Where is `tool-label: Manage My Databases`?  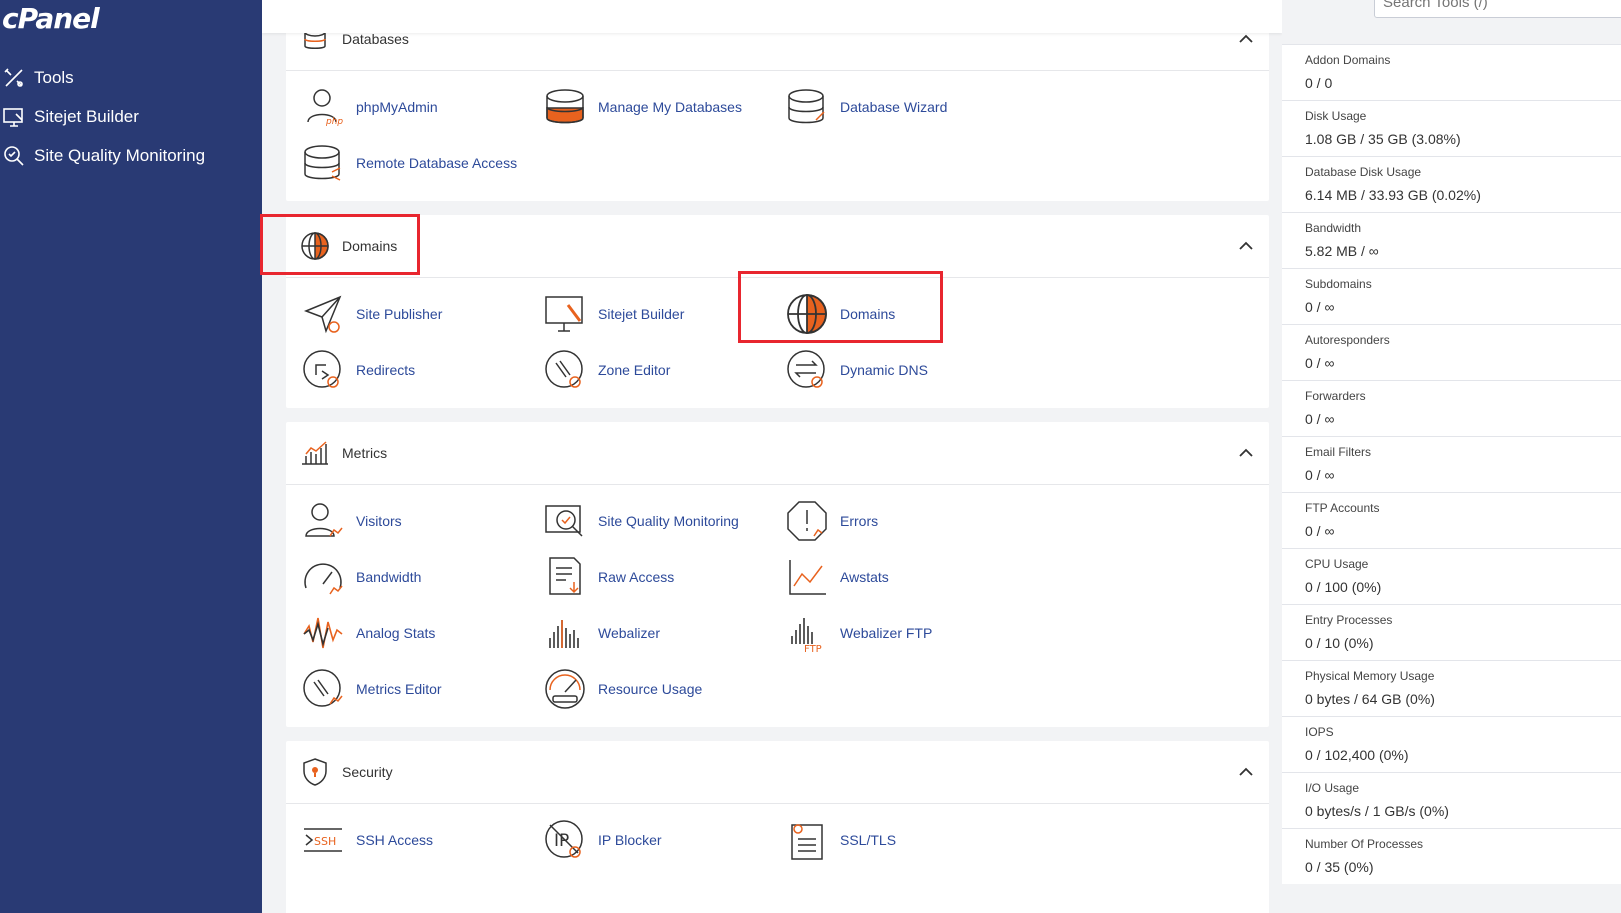 tool-label: Manage My Databases is located at coordinates (670, 107).